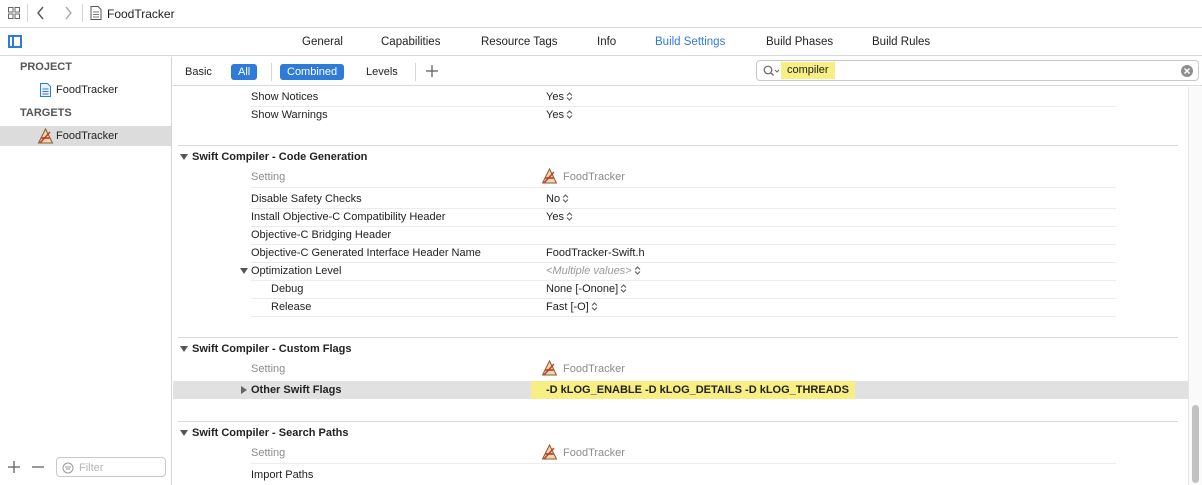 This screenshot has width=1202, height=485. I want to click on levels-view-button: Levels, so click(382, 72).